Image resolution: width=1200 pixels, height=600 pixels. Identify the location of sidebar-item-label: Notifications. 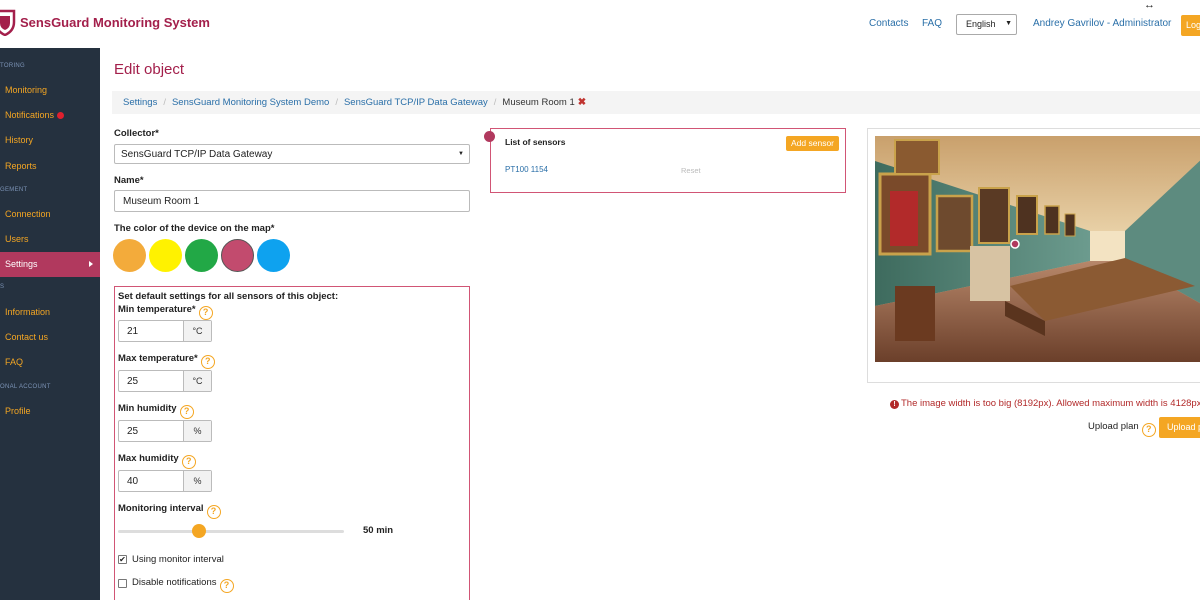
(30, 115).